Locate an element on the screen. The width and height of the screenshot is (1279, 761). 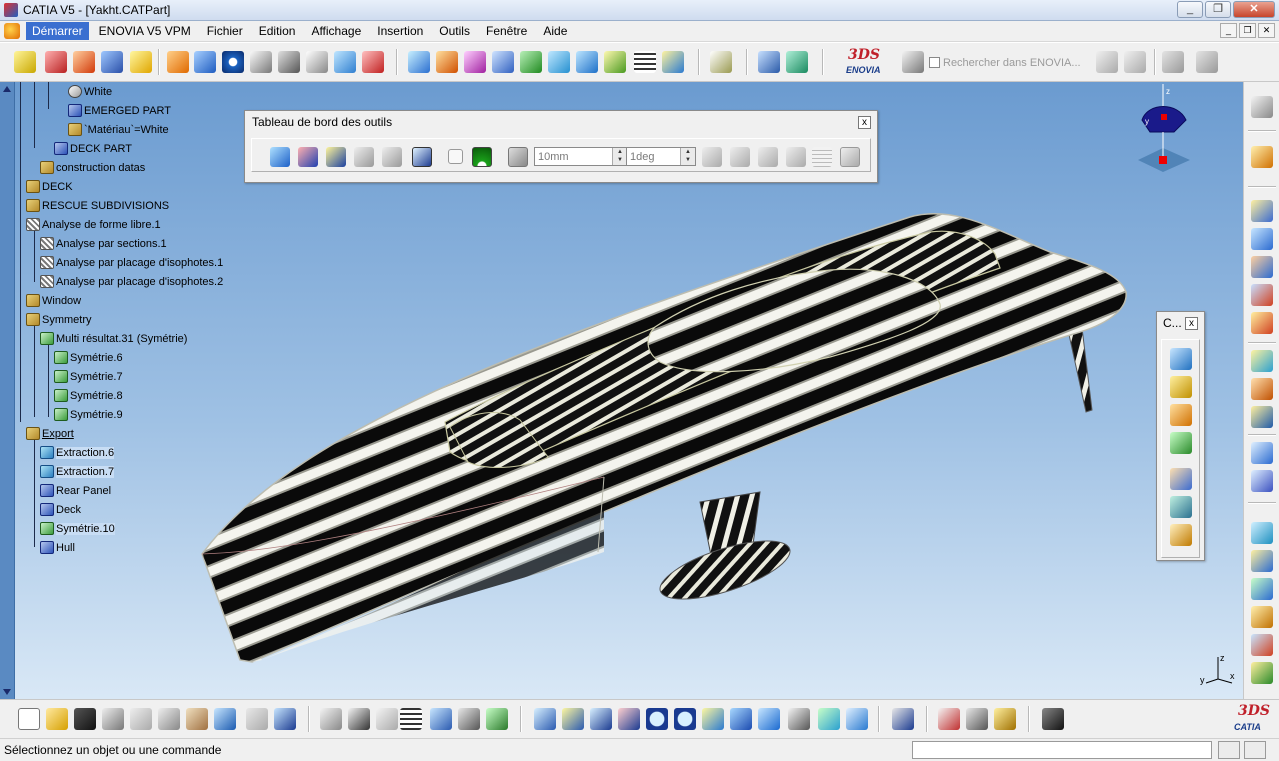
menu-affichage: Affichage is located at coordinates (336, 31).